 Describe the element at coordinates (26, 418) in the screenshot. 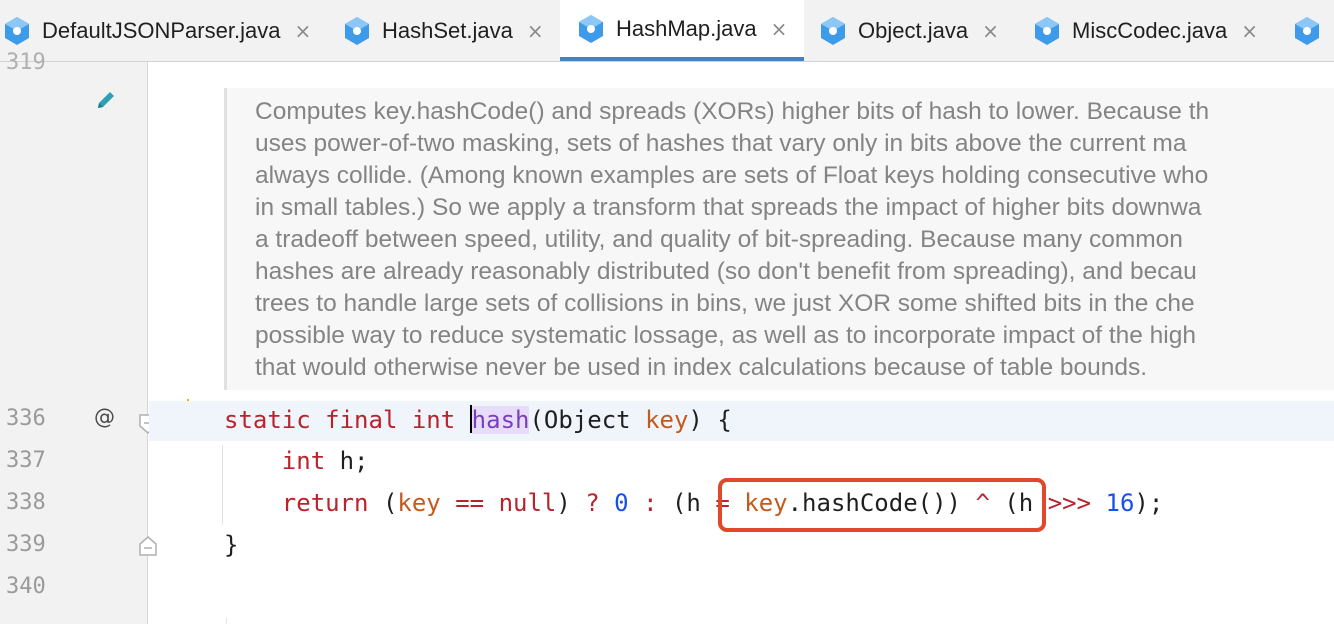

I see `line-number: 336` at that location.